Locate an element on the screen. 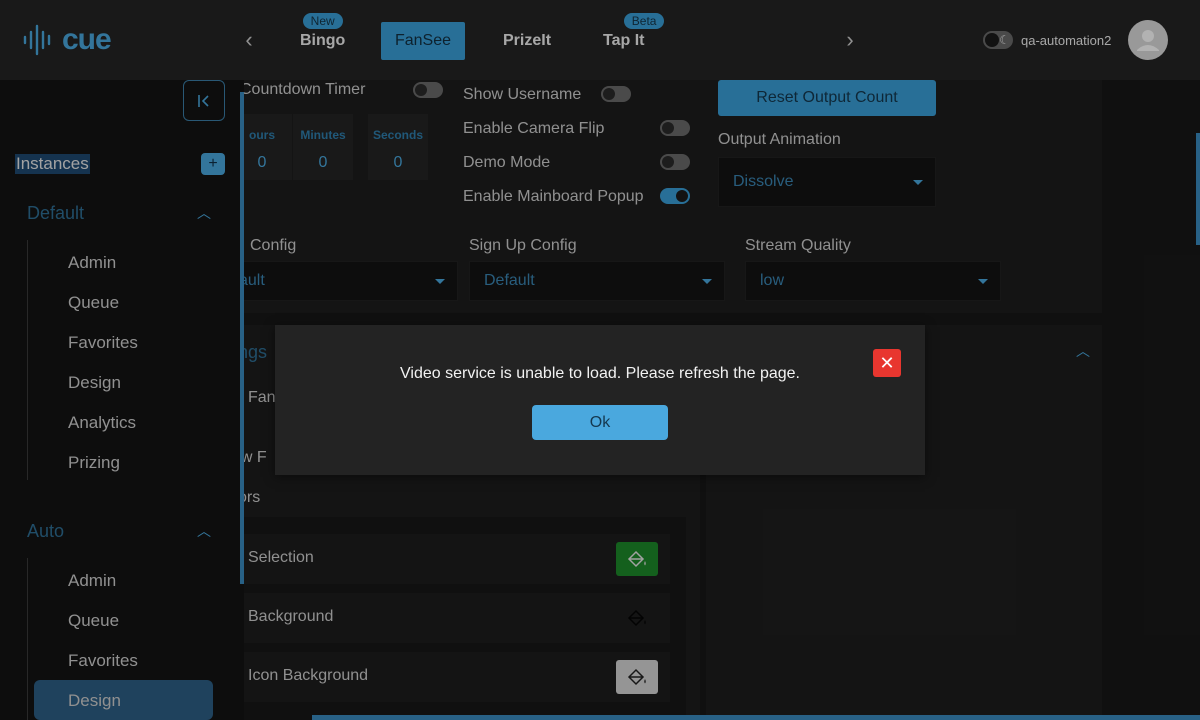 The width and height of the screenshot is (1200, 720). ok-button: Ok is located at coordinates (600, 422).